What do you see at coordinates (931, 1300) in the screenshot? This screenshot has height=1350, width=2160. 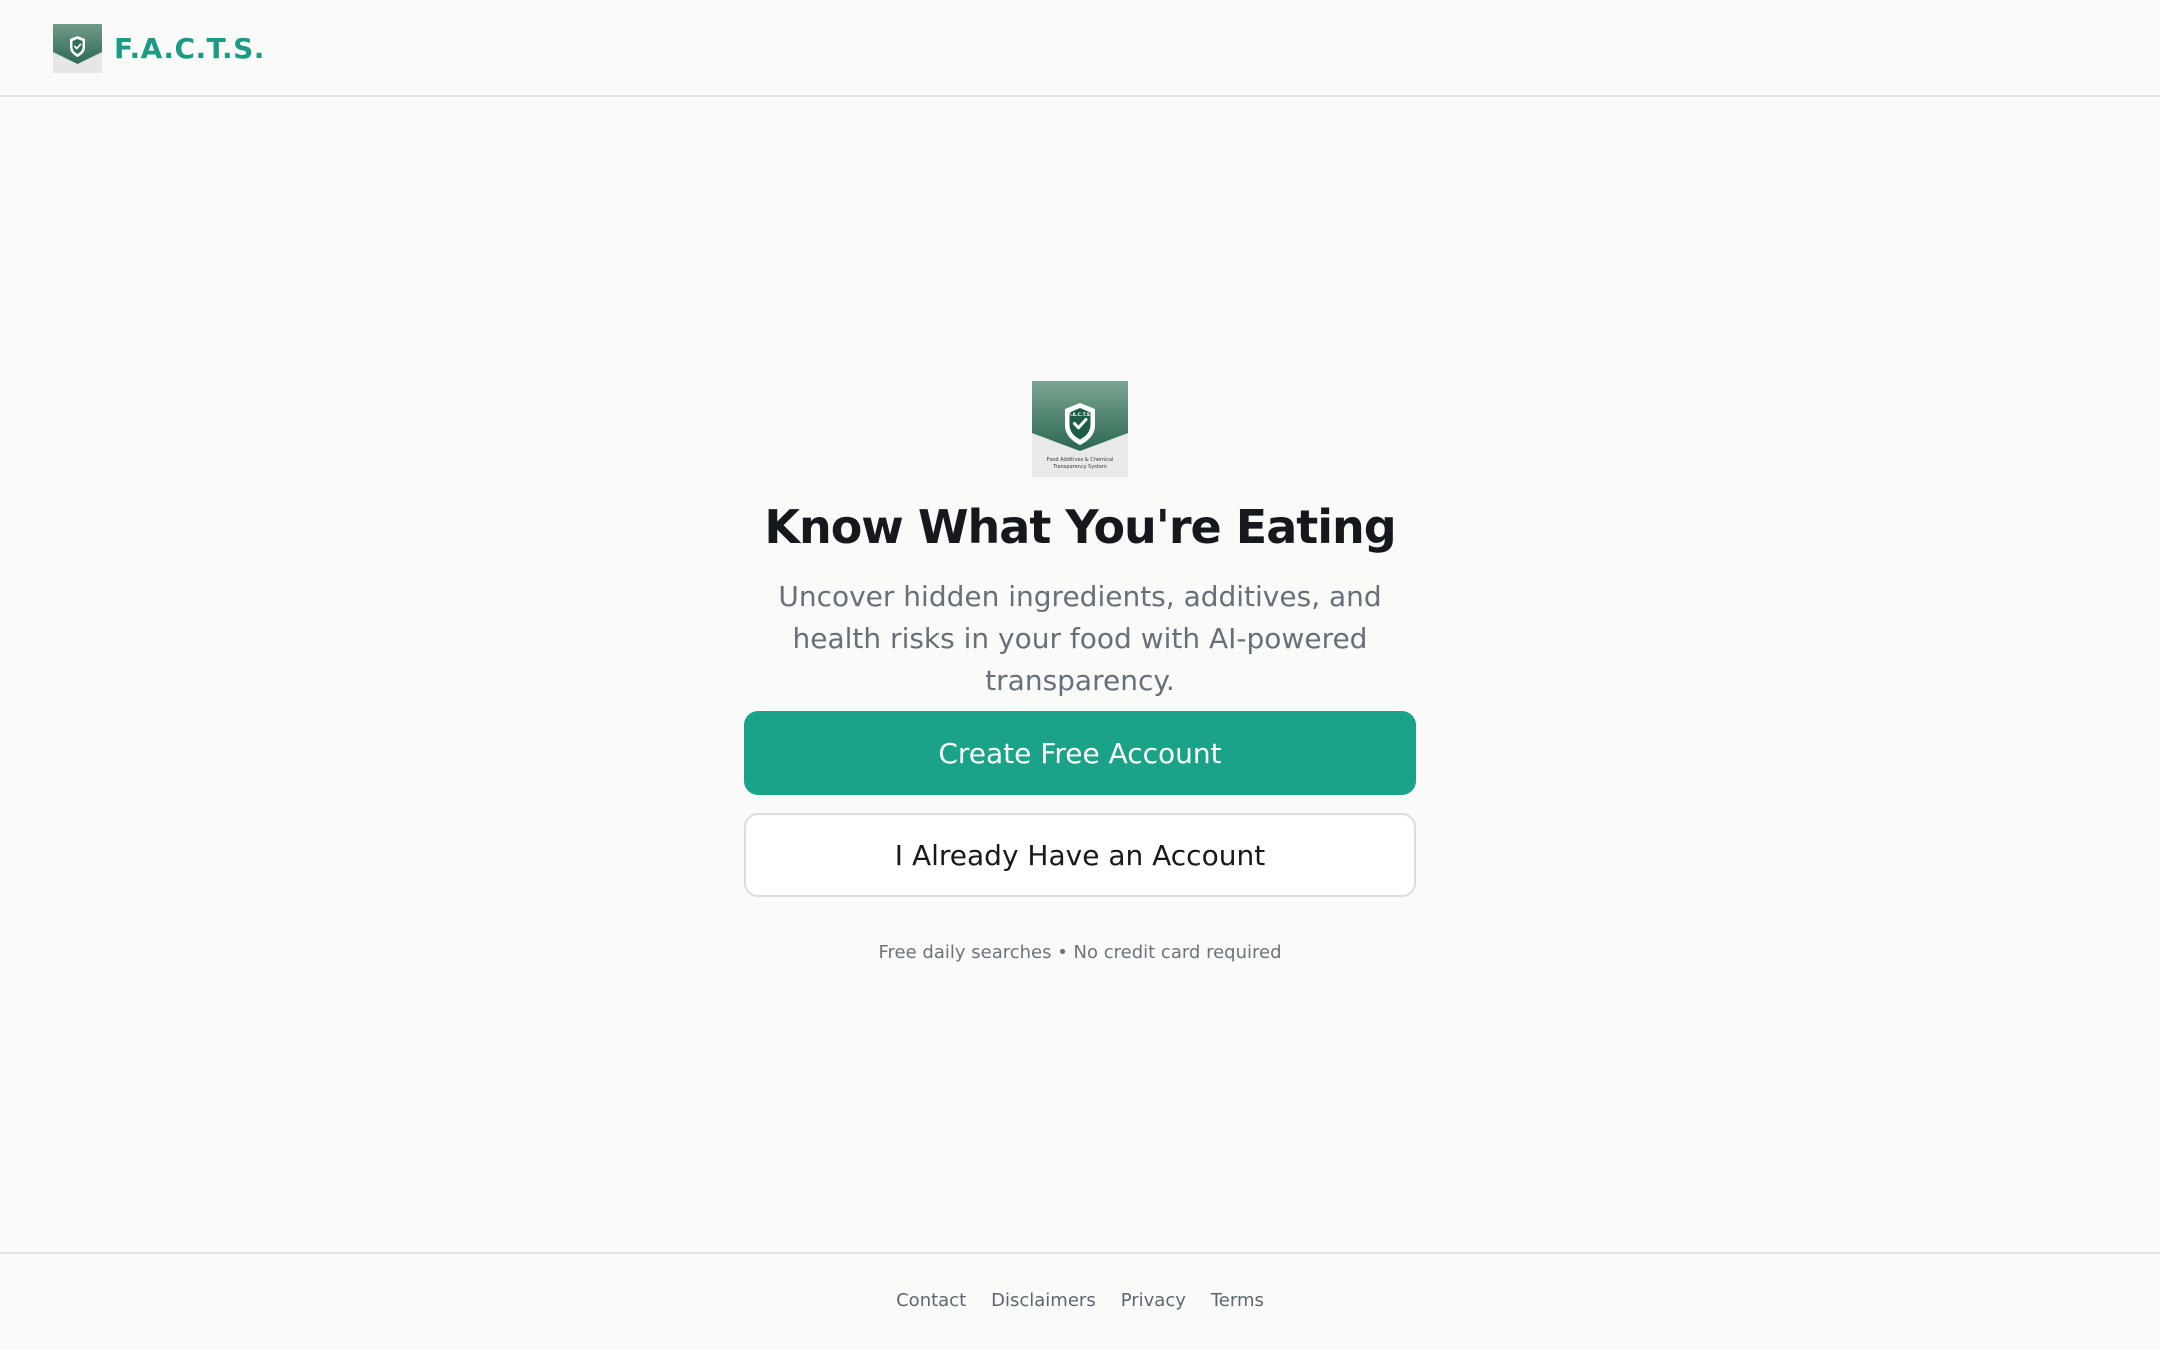 I see `footer-link-contact: Contact` at bounding box center [931, 1300].